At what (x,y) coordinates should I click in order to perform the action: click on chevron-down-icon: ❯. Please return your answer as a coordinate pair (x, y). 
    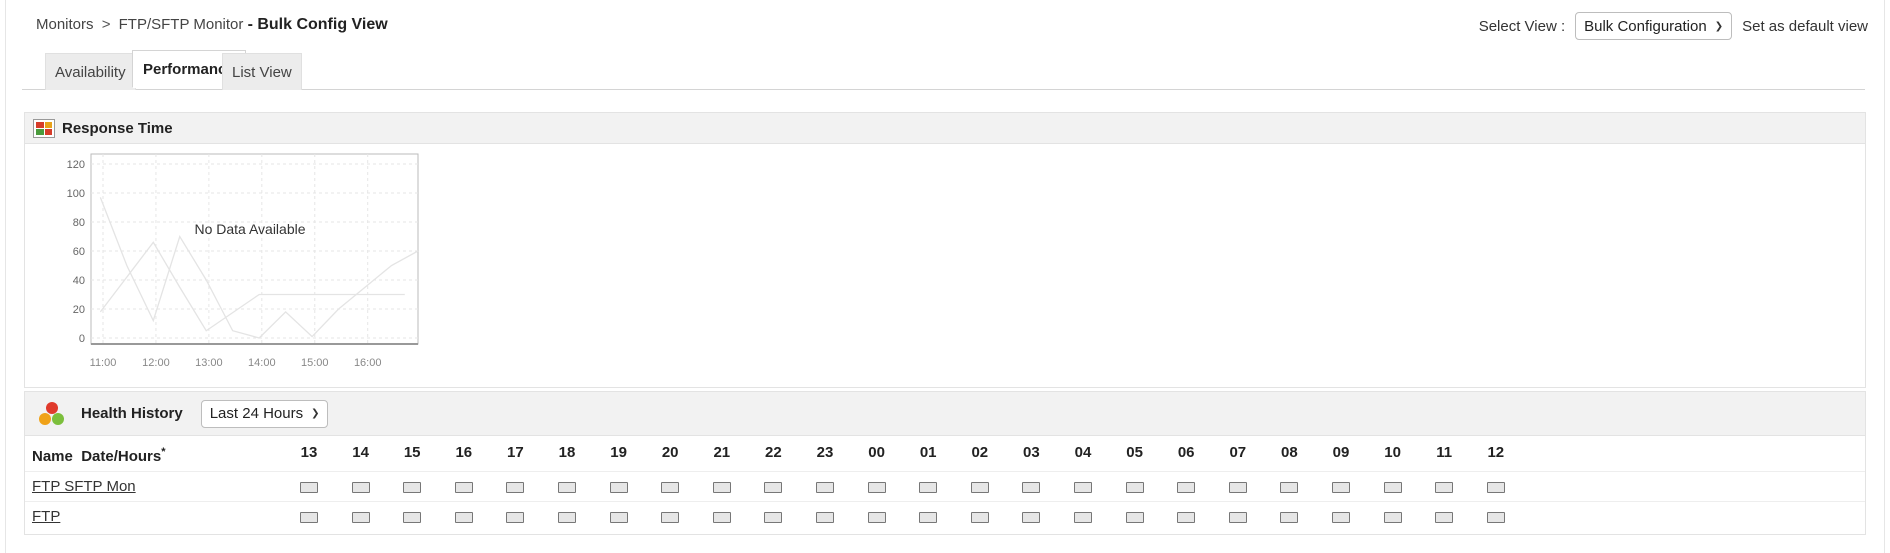
    Looking at the image, I should click on (315, 413).